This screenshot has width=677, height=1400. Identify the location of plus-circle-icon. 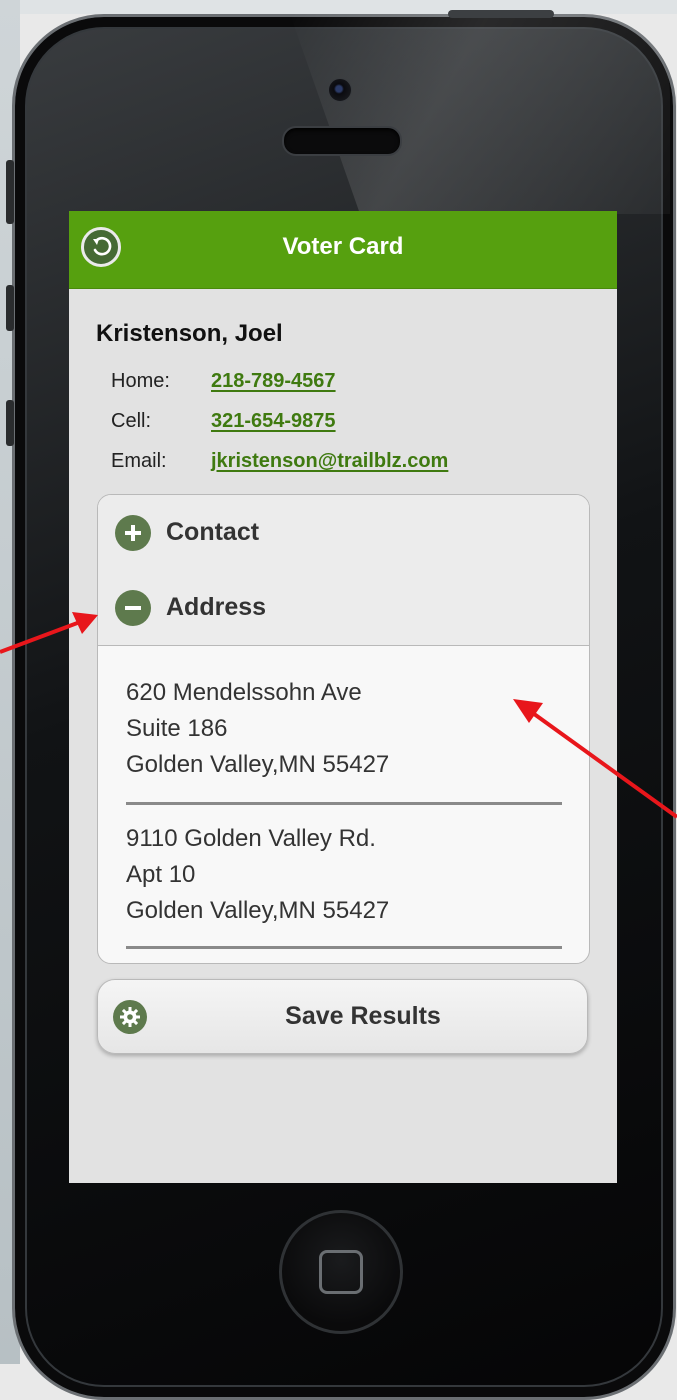
(133, 533).